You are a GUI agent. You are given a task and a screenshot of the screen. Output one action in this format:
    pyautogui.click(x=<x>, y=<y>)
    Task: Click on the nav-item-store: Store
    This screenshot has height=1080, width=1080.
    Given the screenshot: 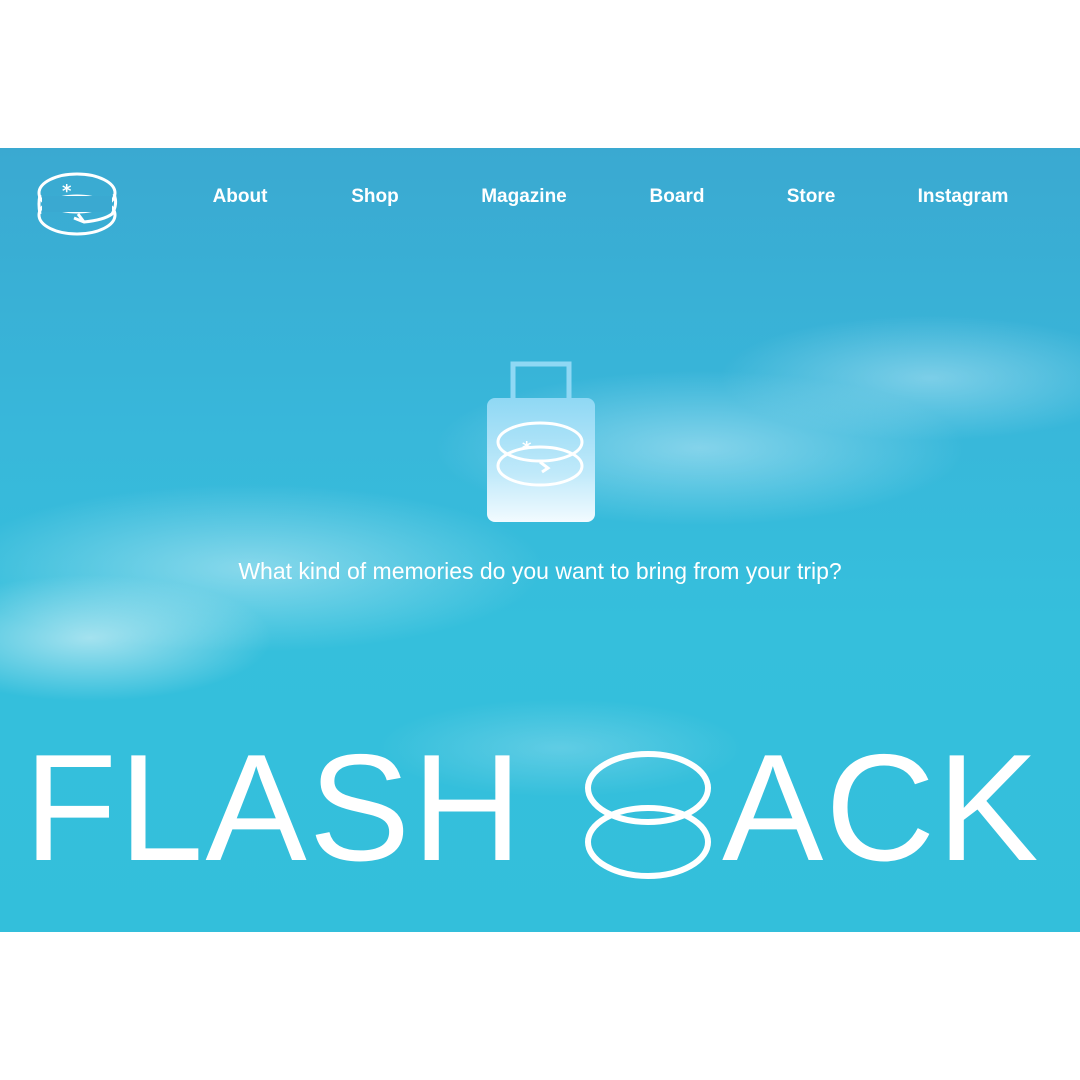 What is the action you would take?
    pyautogui.click(x=811, y=197)
    